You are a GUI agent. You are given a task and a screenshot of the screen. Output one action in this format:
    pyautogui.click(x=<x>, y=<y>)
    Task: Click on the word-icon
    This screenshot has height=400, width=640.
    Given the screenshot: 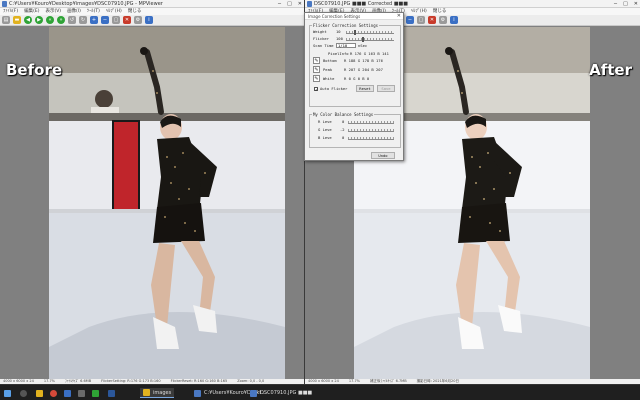 What is the action you would take?
    pyautogui.click(x=111, y=393)
    